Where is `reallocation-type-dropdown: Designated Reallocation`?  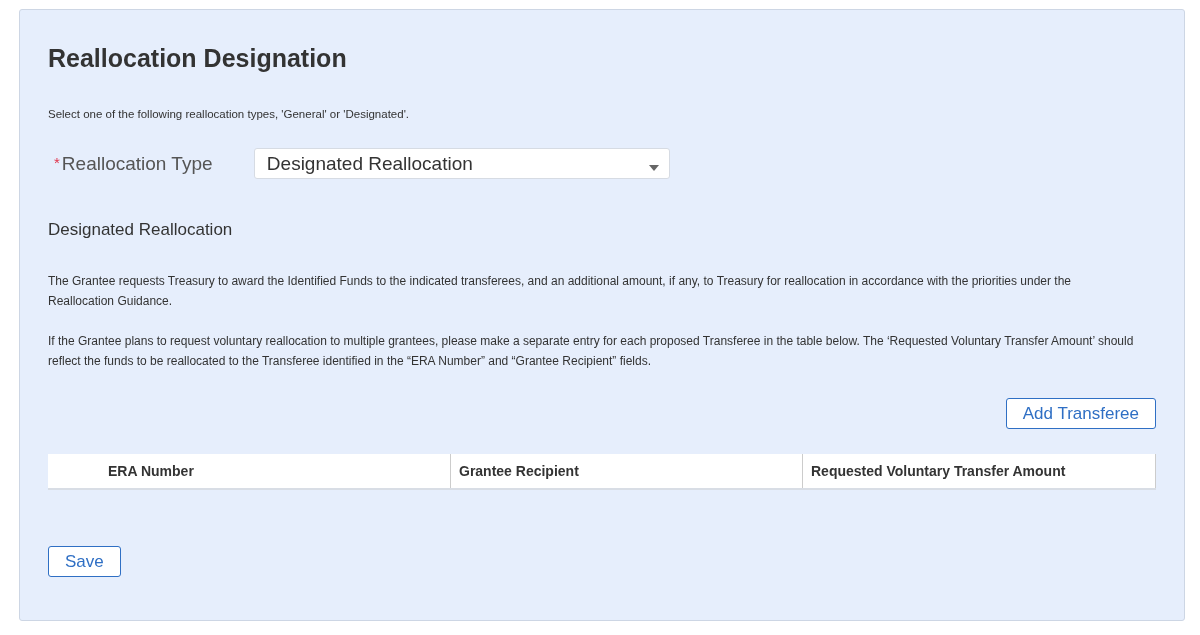 reallocation-type-dropdown: Designated Reallocation is located at coordinates (461, 163).